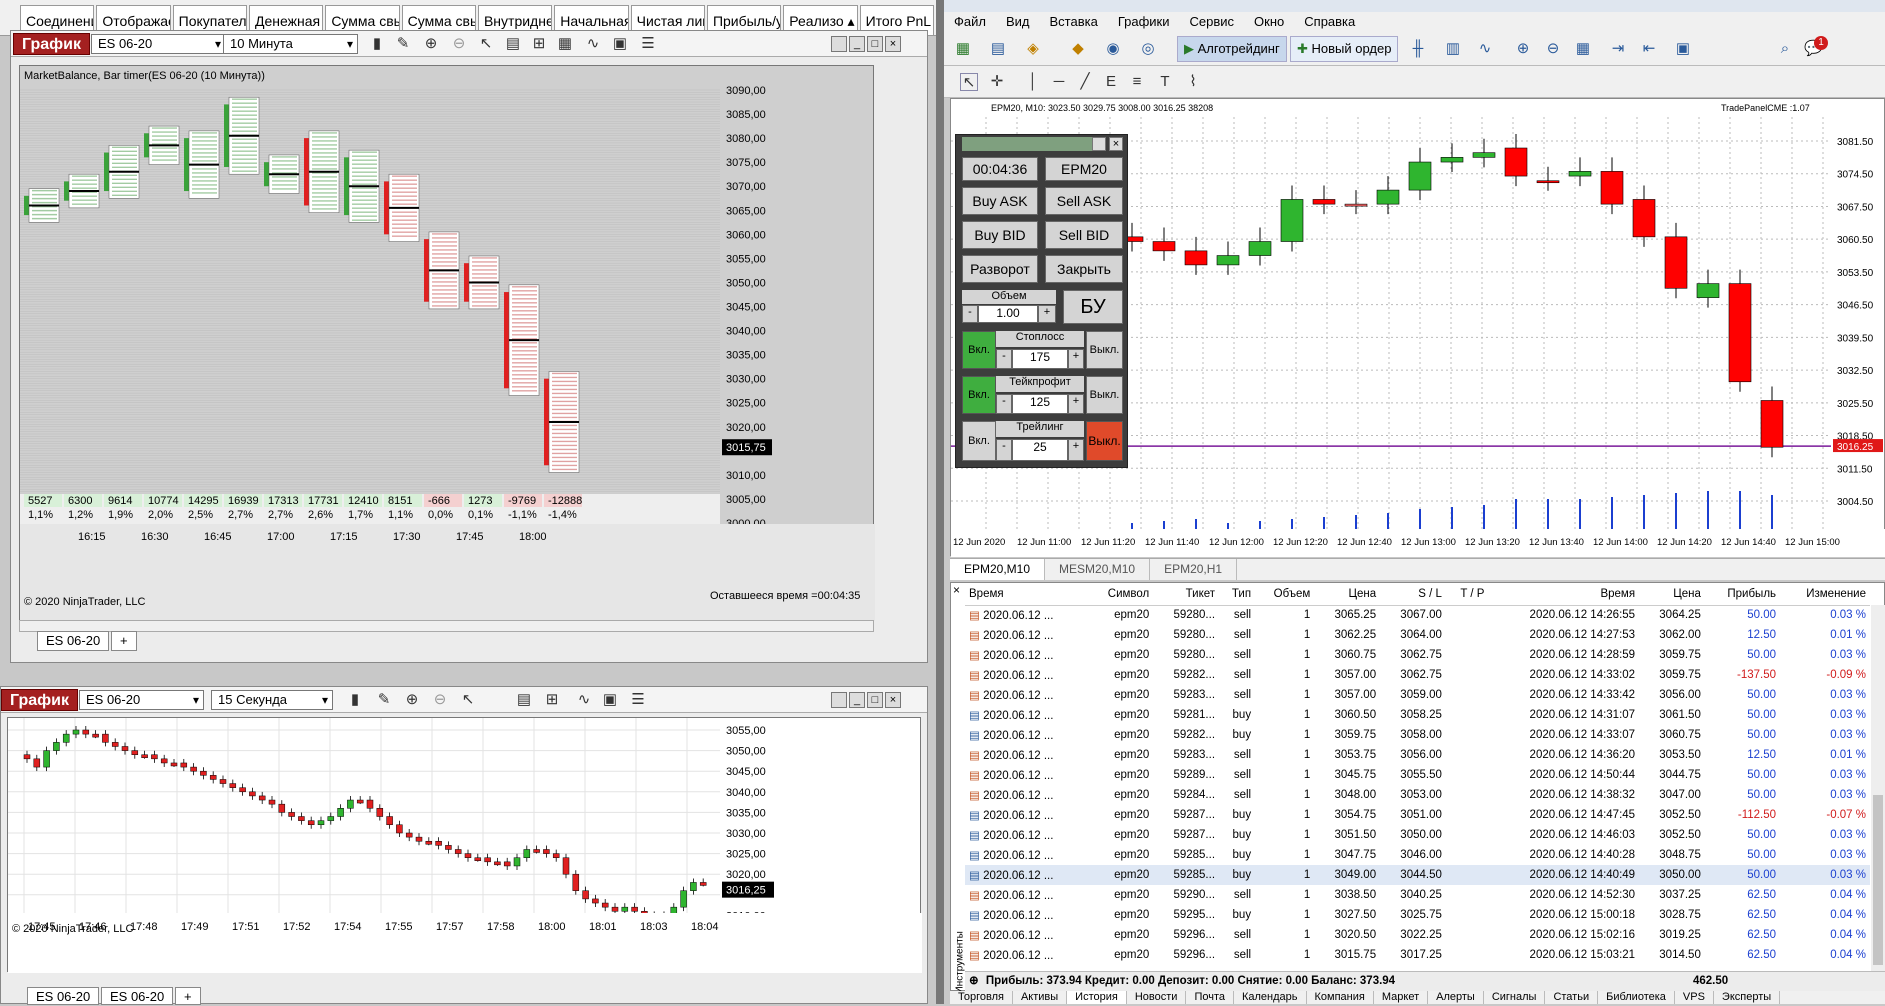 This screenshot has width=1885, height=1006. I want to click on maximize-button: □, so click(875, 44).